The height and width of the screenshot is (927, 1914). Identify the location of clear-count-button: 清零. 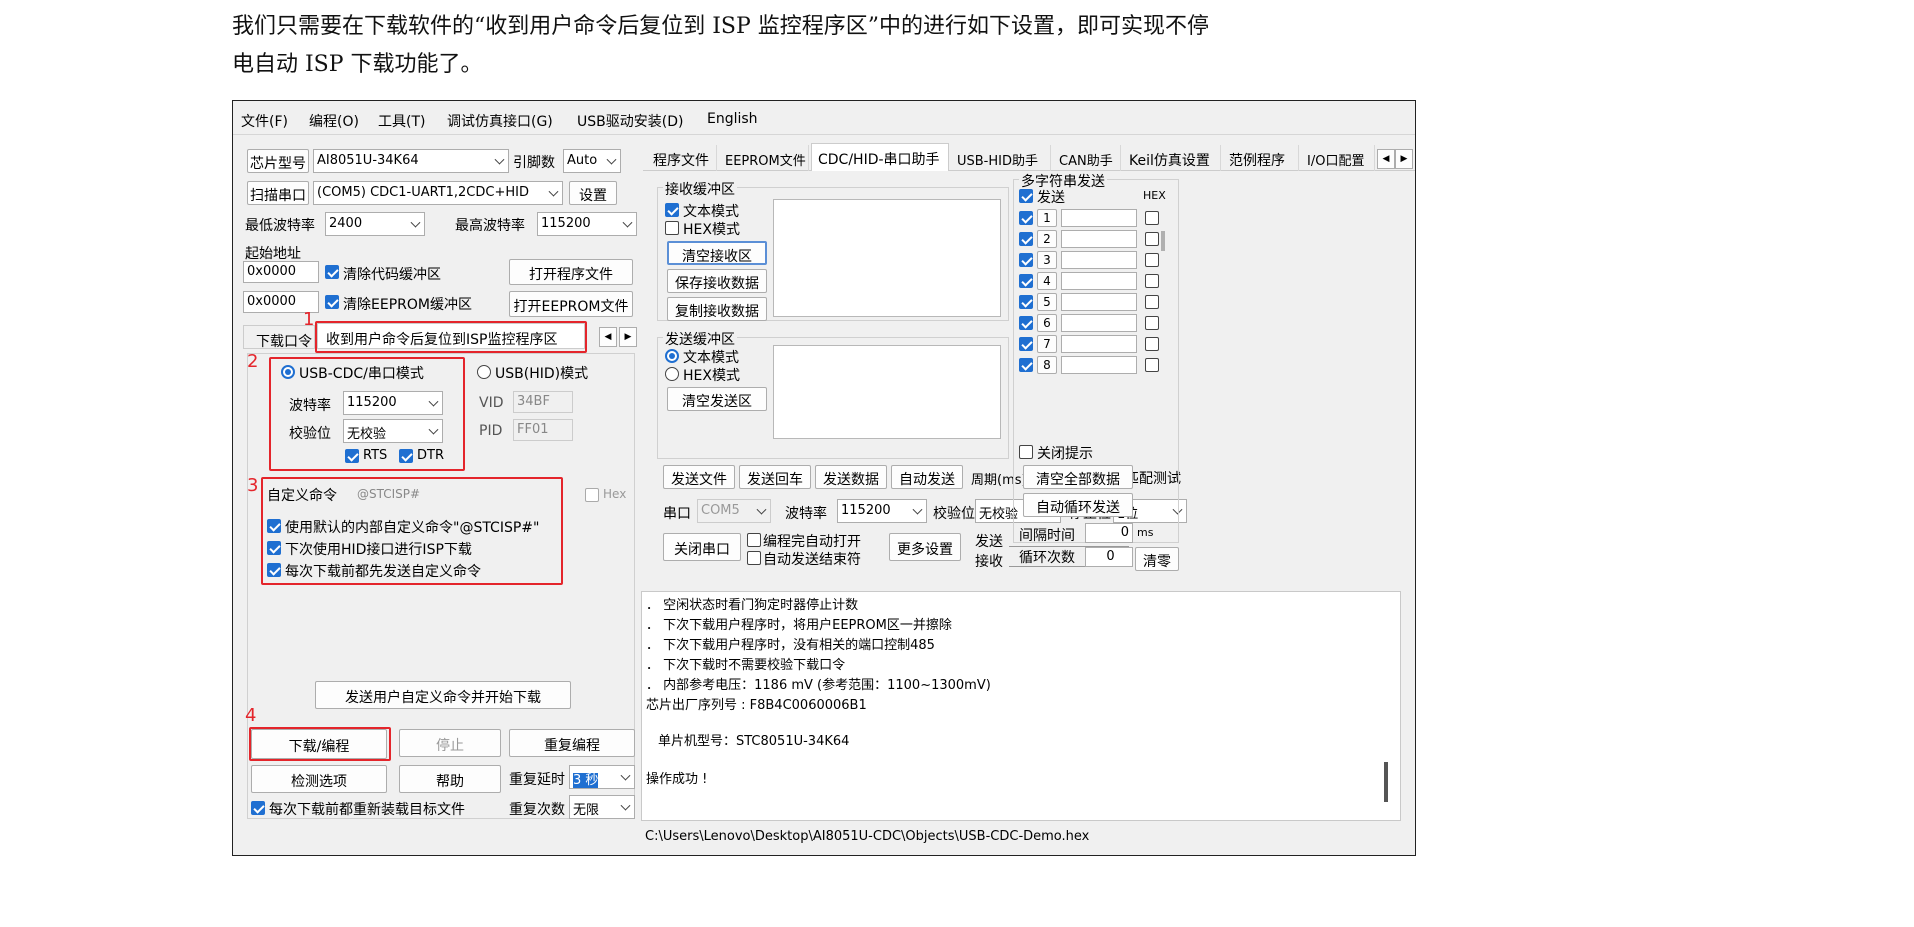
(1157, 559).